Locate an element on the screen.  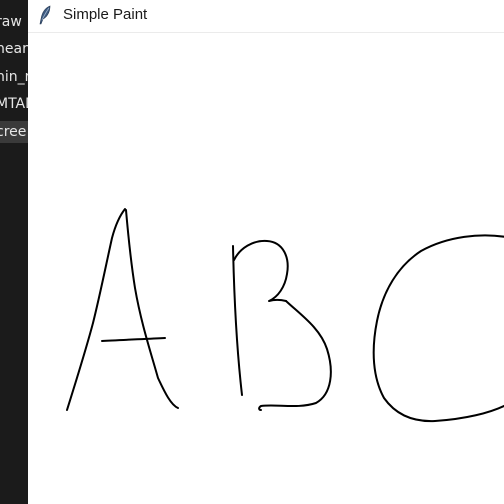
drawn-letter-c is located at coordinates (438, 328).